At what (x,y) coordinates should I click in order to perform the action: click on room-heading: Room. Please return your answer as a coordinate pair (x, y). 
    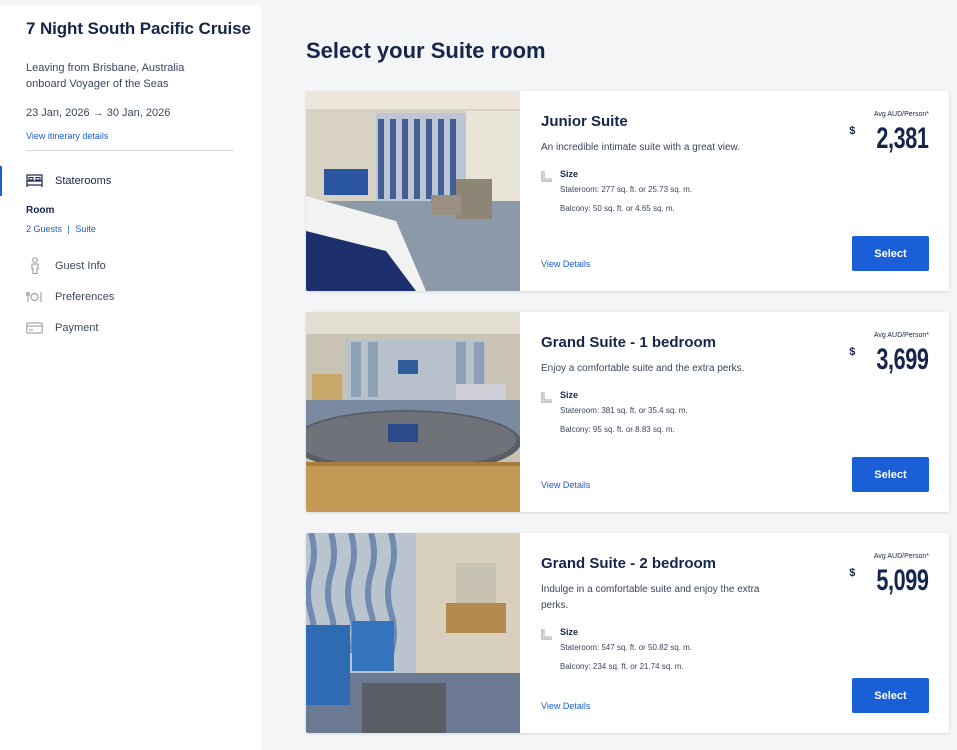
    Looking at the image, I should click on (40, 210).